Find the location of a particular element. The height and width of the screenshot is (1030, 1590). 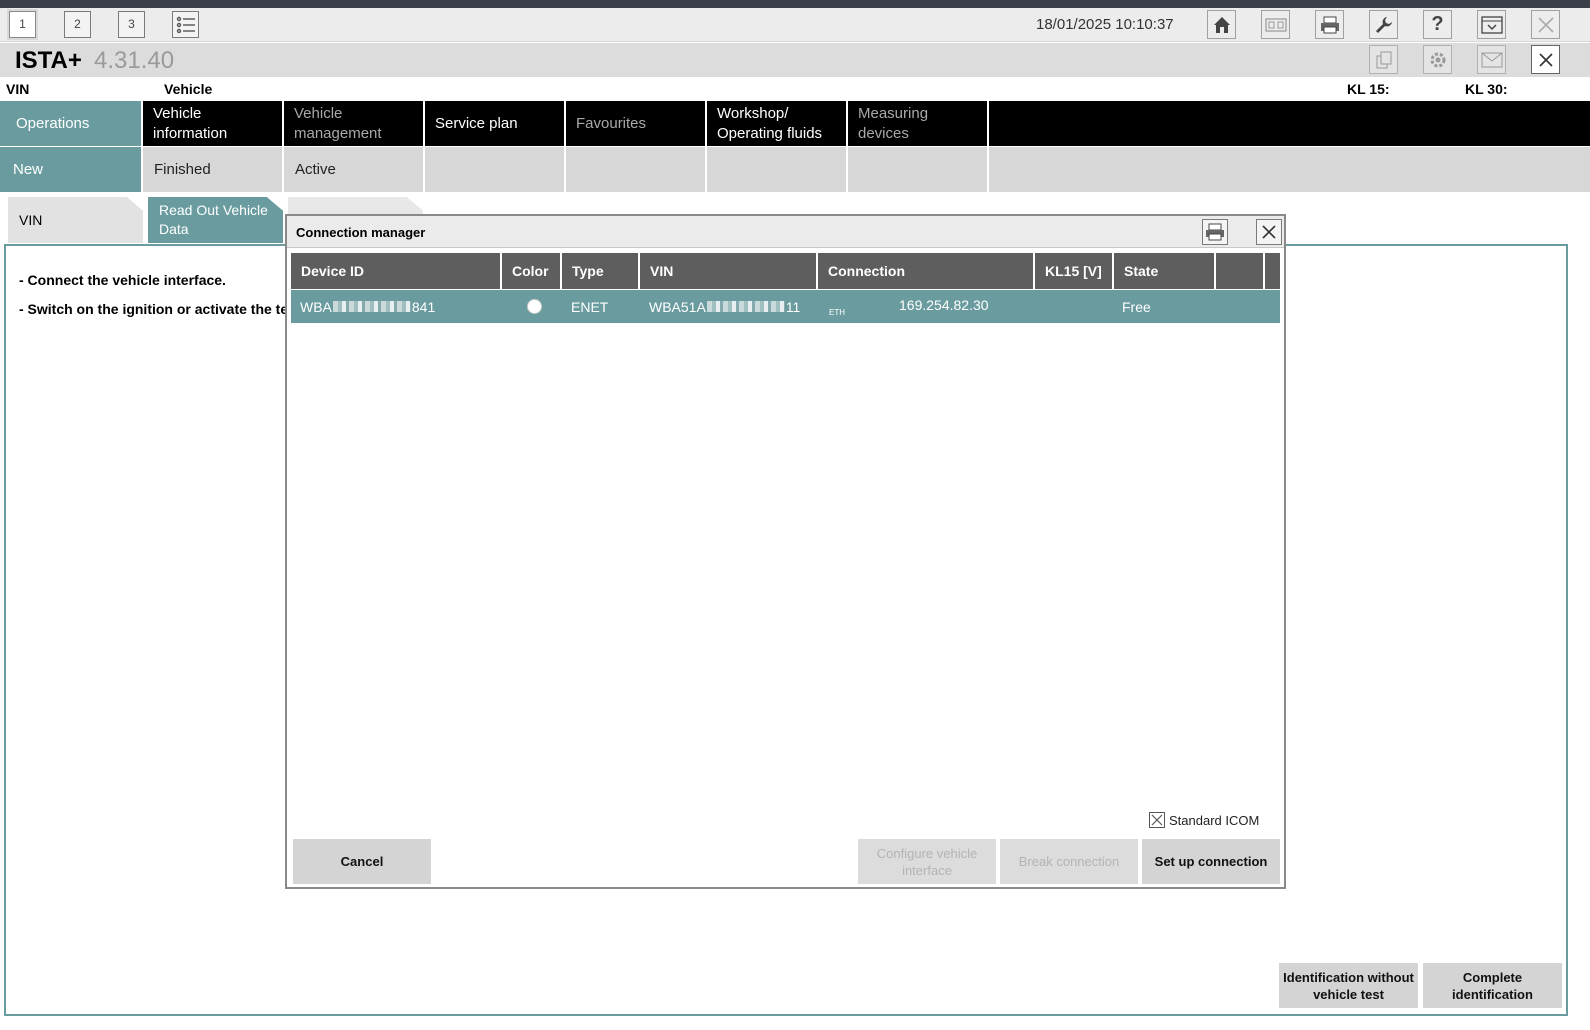

task-list-button is located at coordinates (185, 24).